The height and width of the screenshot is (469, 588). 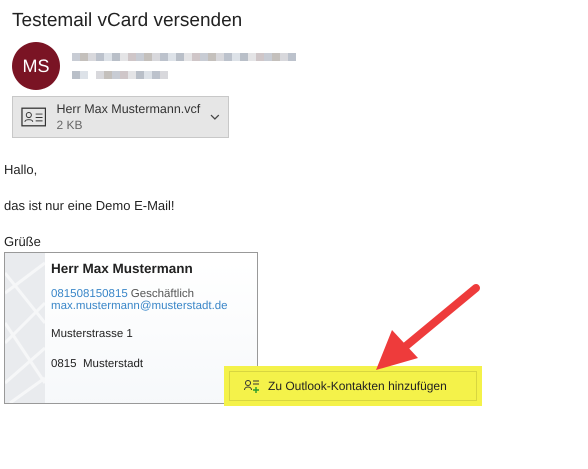 I want to click on street-address: Musterstrasse 1, so click(x=92, y=334).